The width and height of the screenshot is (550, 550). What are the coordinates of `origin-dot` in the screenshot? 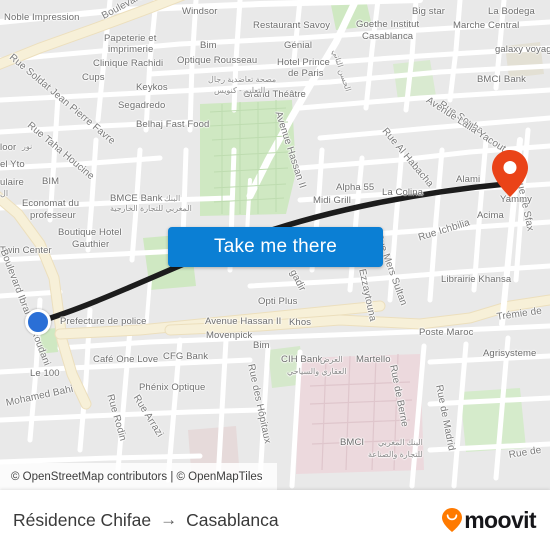 It's located at (38, 322).